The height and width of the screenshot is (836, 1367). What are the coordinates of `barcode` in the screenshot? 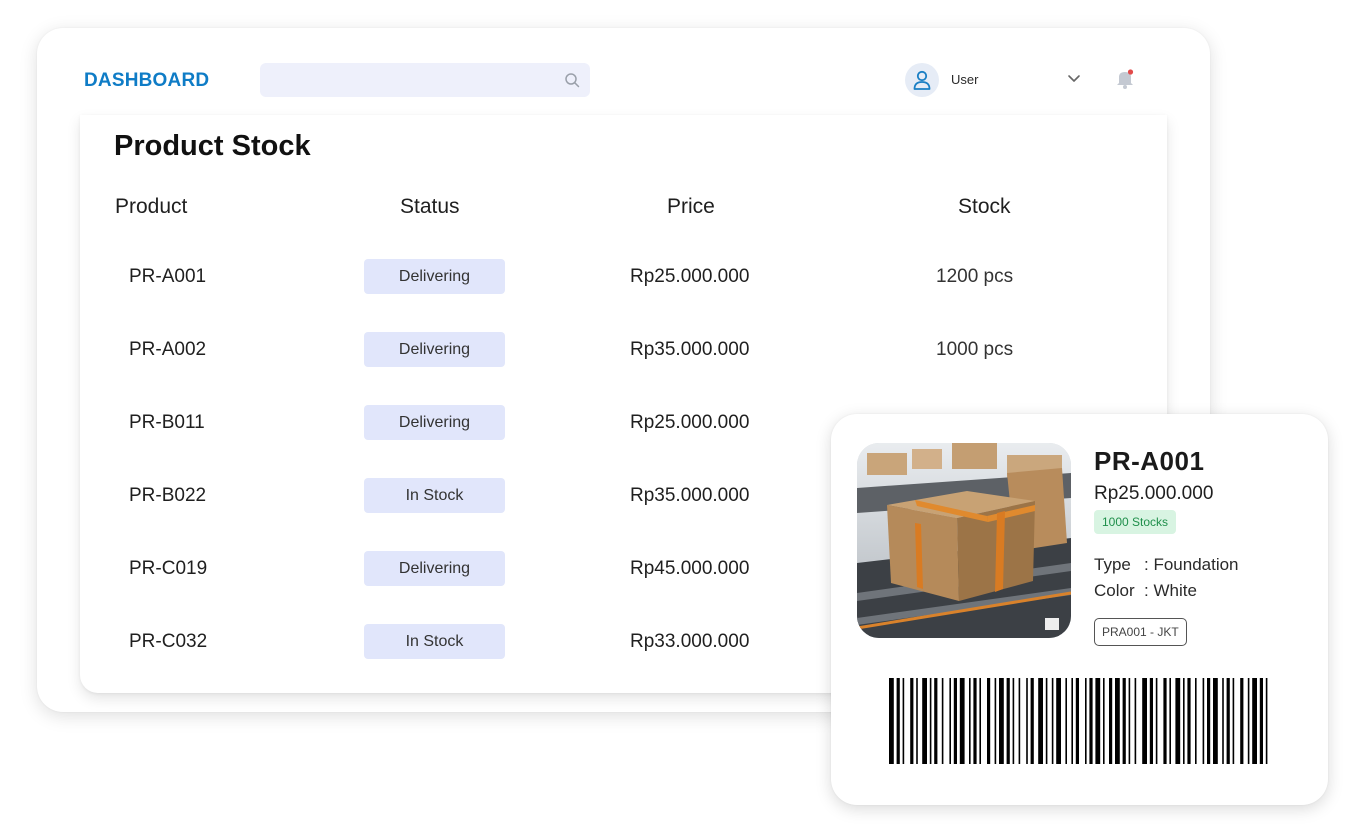 It's located at (1078, 721).